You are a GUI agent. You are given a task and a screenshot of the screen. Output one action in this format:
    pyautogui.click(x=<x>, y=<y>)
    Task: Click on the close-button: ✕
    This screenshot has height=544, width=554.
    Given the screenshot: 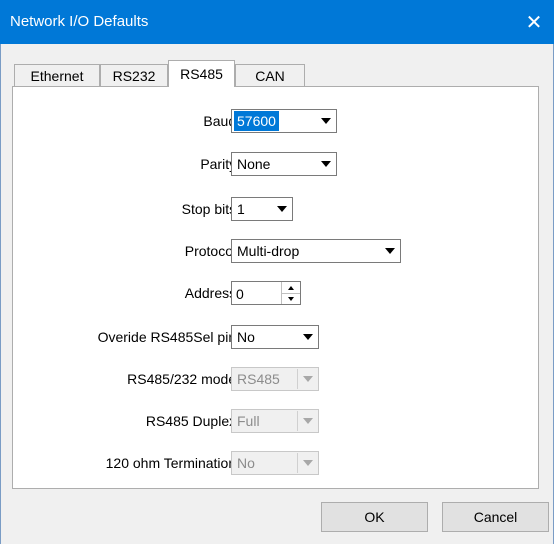 What is the action you would take?
    pyautogui.click(x=534, y=22)
    